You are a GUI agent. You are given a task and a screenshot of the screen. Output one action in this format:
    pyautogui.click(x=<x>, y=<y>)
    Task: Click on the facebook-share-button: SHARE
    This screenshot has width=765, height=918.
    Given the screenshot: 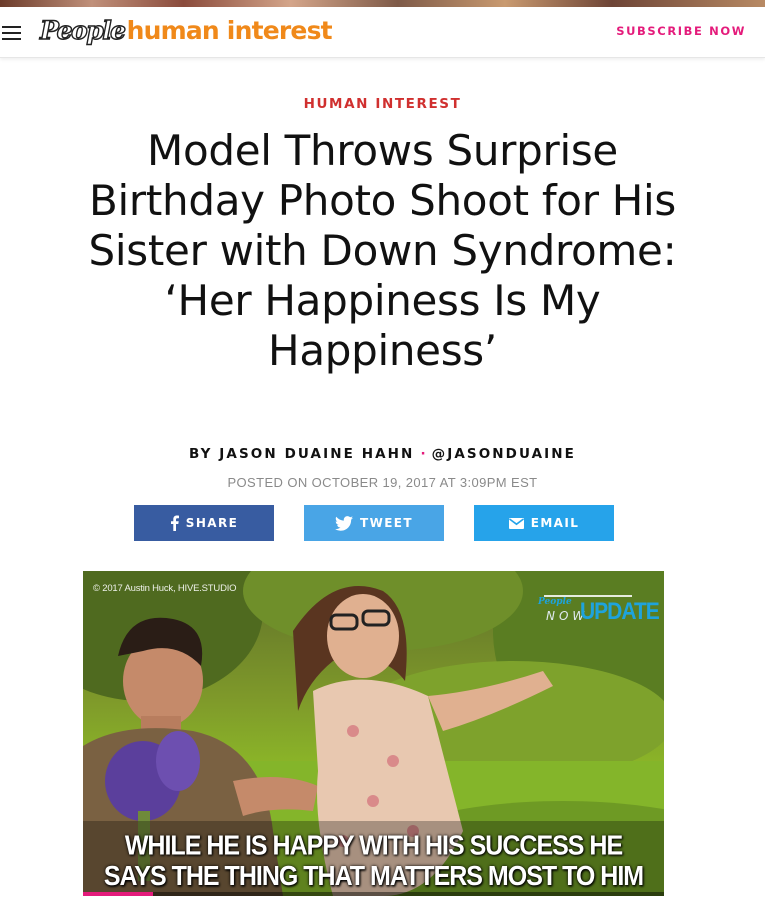 What is the action you would take?
    pyautogui.click(x=204, y=523)
    